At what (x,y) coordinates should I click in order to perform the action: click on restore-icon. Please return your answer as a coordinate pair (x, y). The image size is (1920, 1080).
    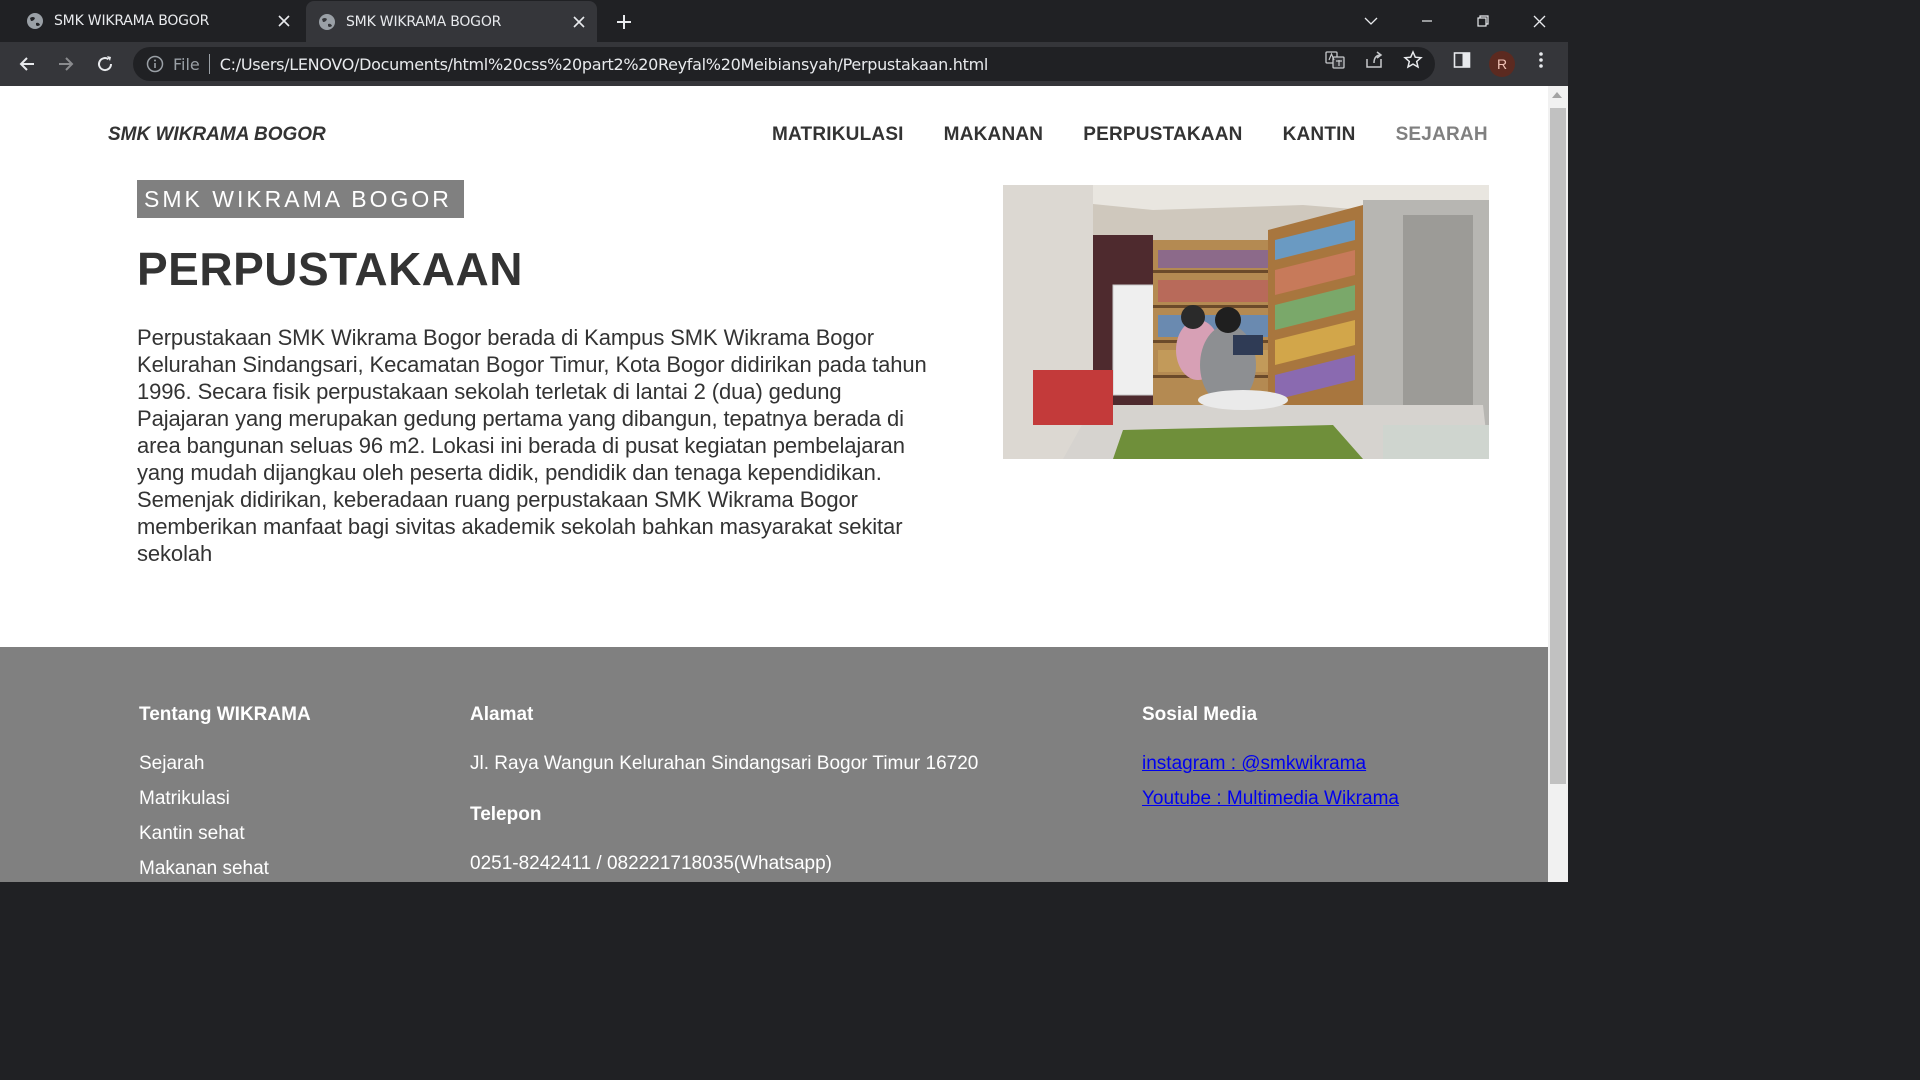
    Looking at the image, I should click on (1483, 21).